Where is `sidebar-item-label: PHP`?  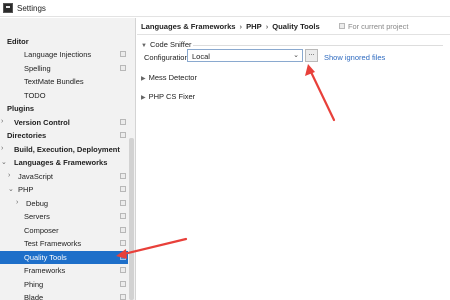
sidebar-item-label: PHP is located at coordinates (26, 189).